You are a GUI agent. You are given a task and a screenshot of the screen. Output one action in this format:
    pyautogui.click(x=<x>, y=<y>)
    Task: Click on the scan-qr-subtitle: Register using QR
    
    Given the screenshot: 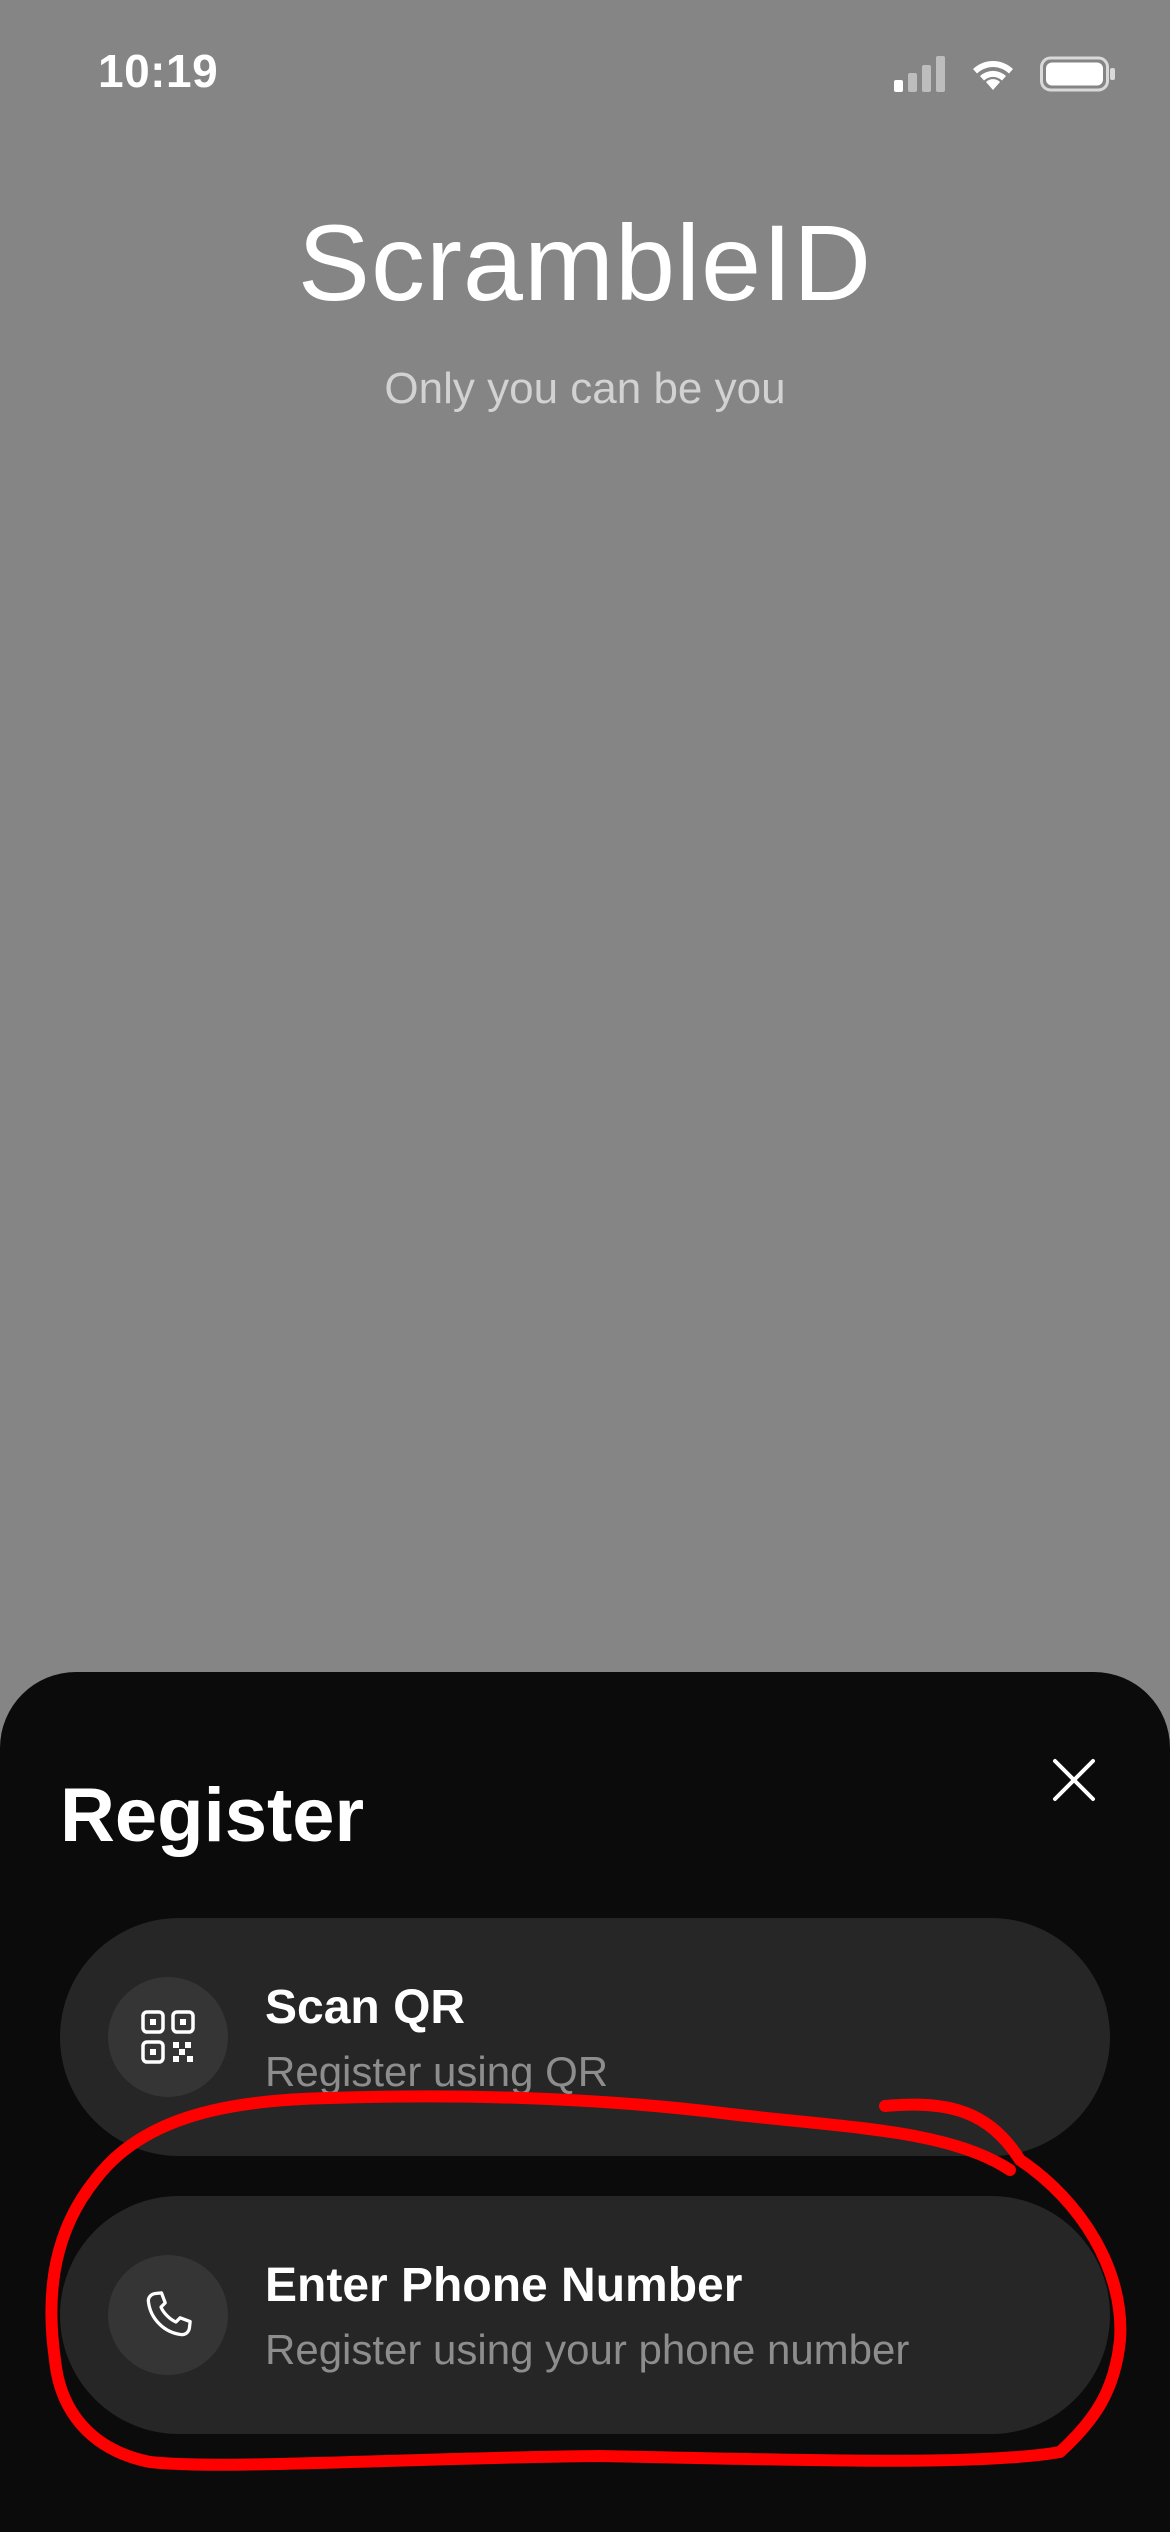 What is the action you would take?
    pyautogui.click(x=437, y=2071)
    